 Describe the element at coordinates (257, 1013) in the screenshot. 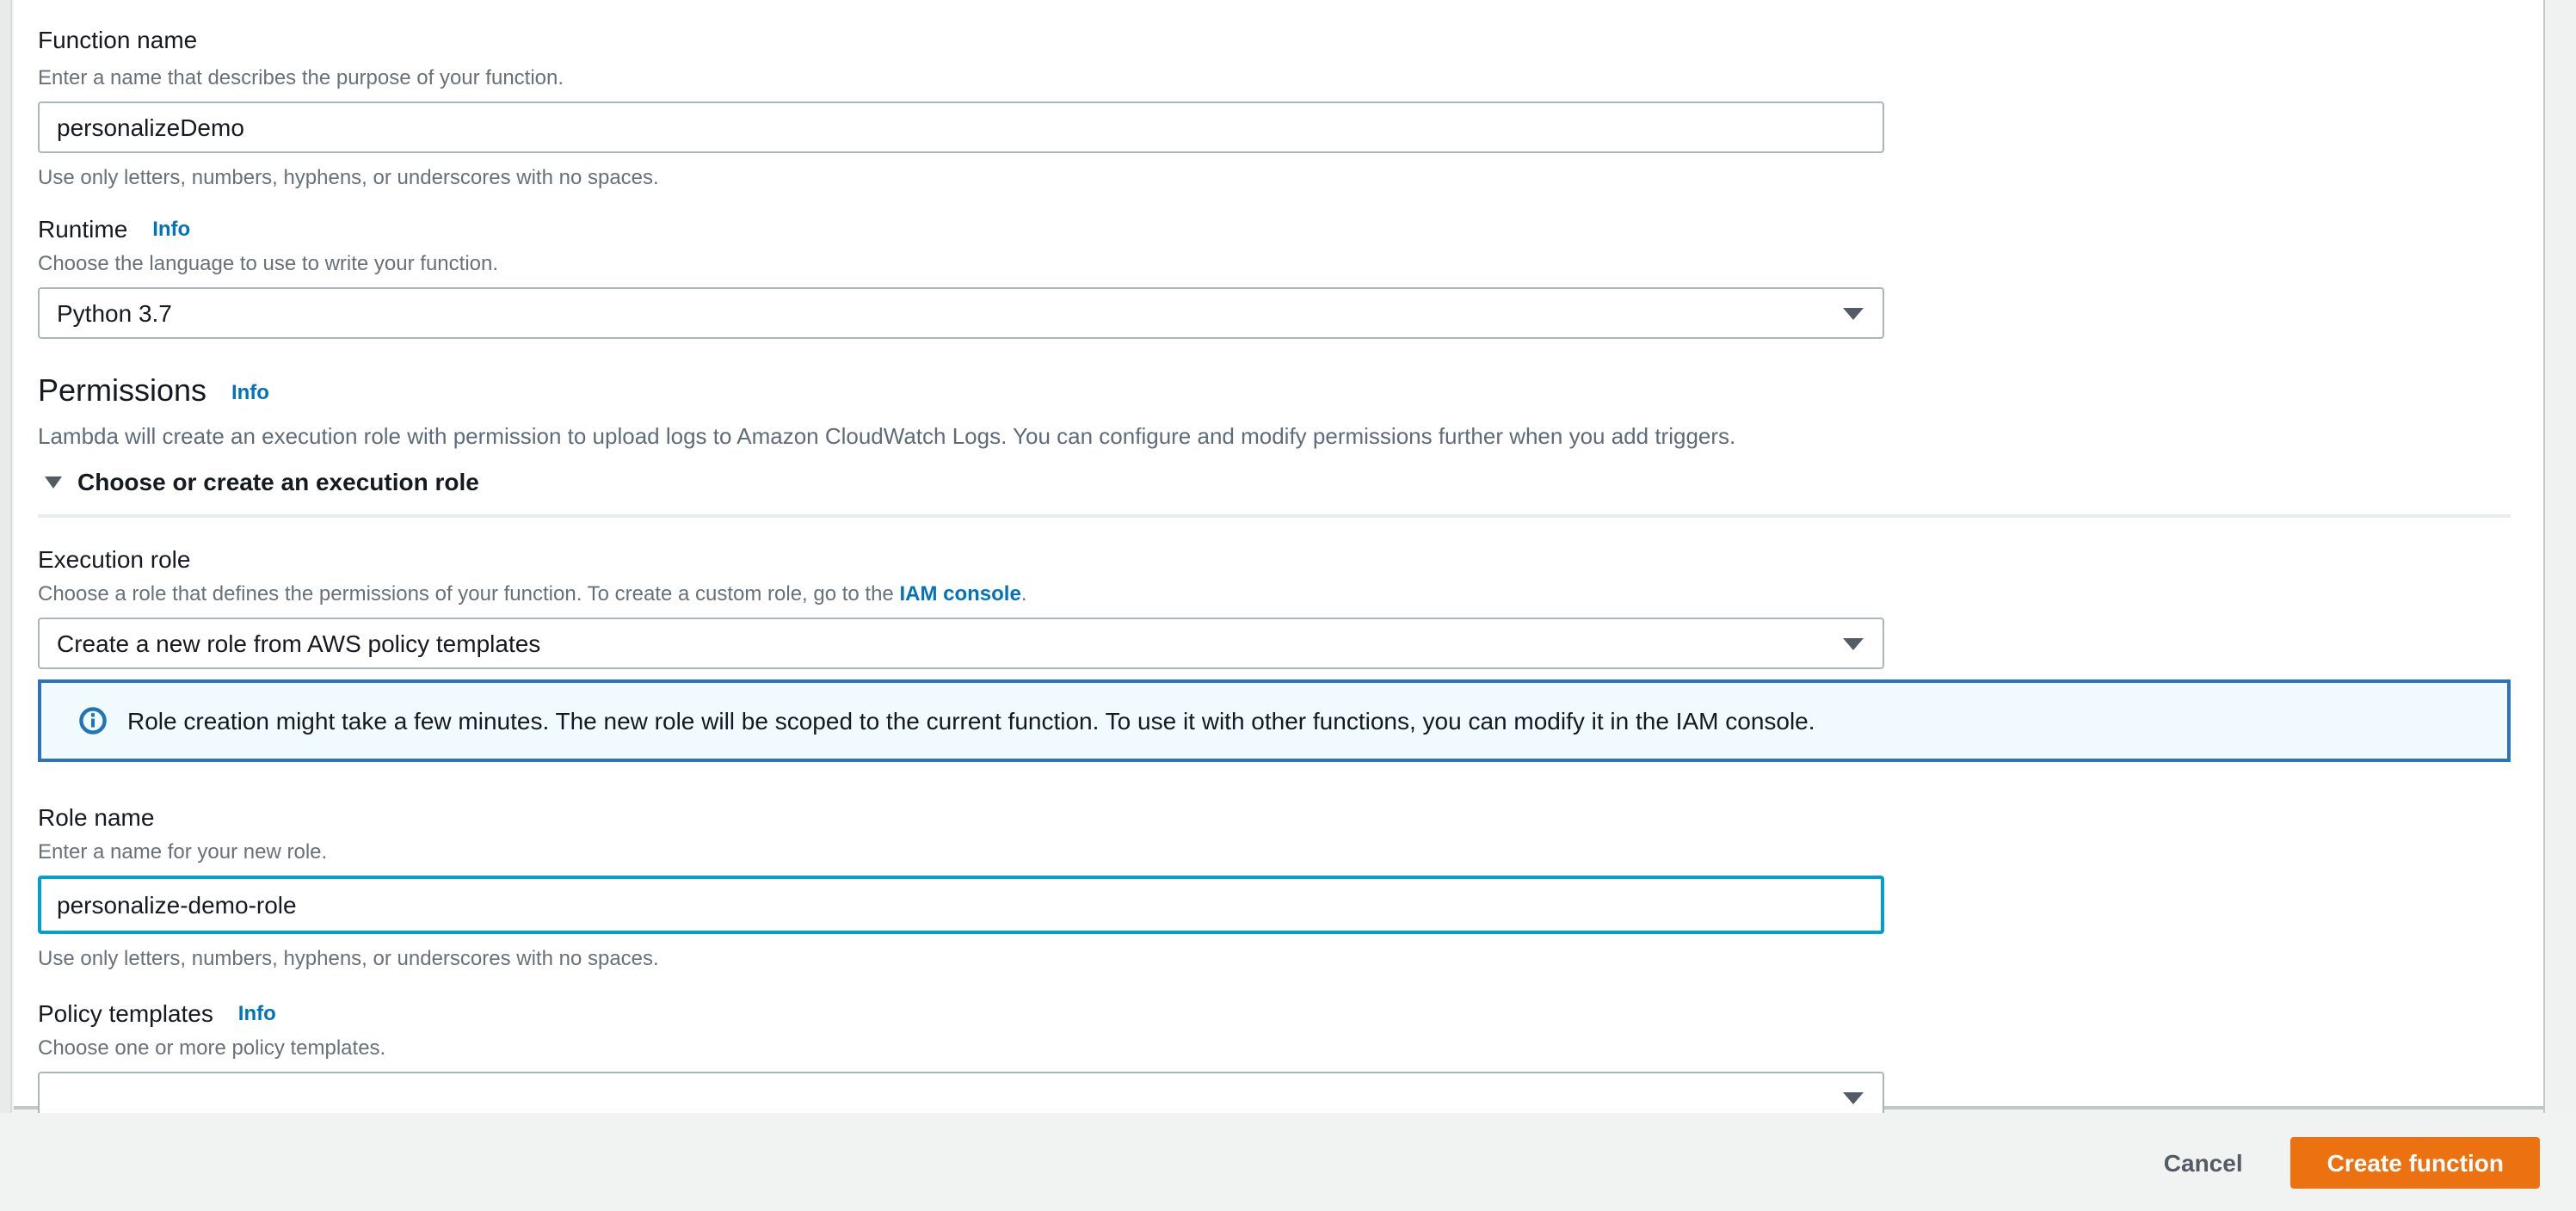

I see `policy-templates-info-link: Info` at that location.